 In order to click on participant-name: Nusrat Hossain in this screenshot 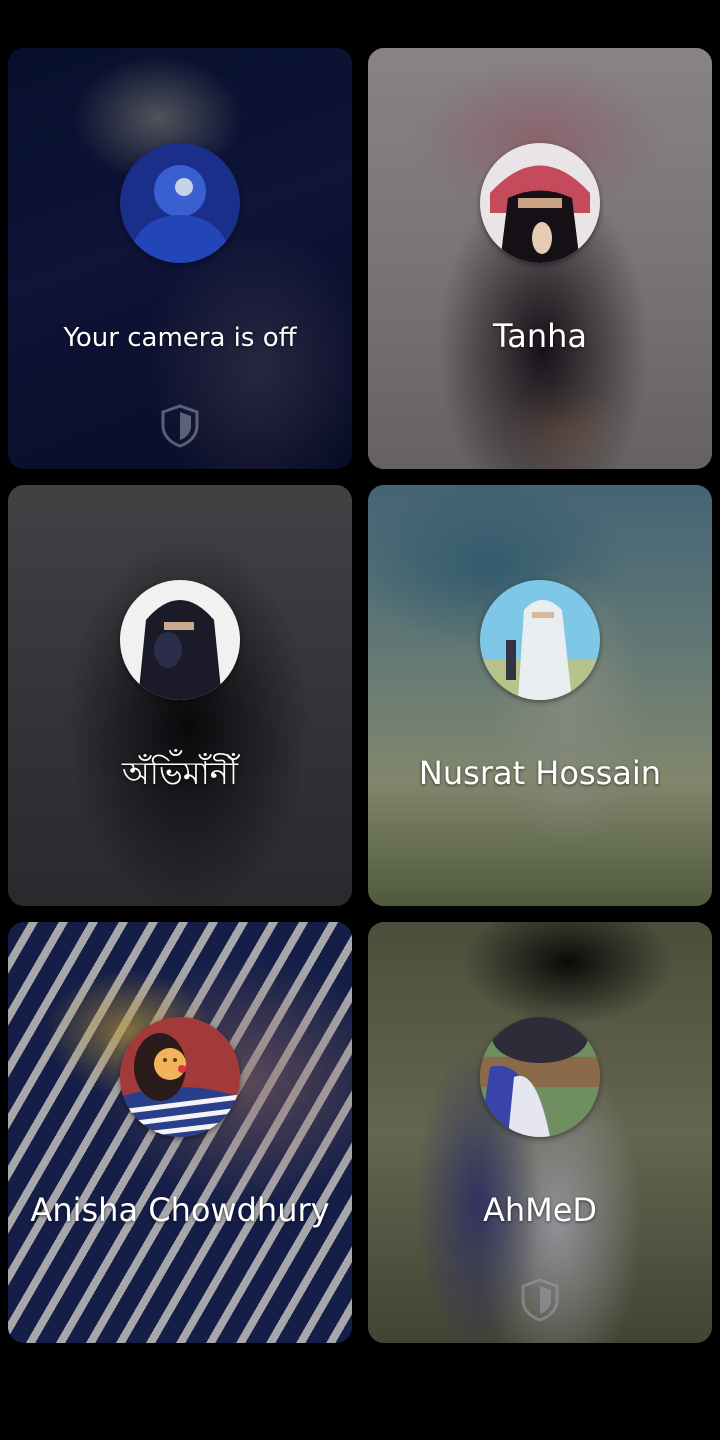, I will do `click(540, 773)`.